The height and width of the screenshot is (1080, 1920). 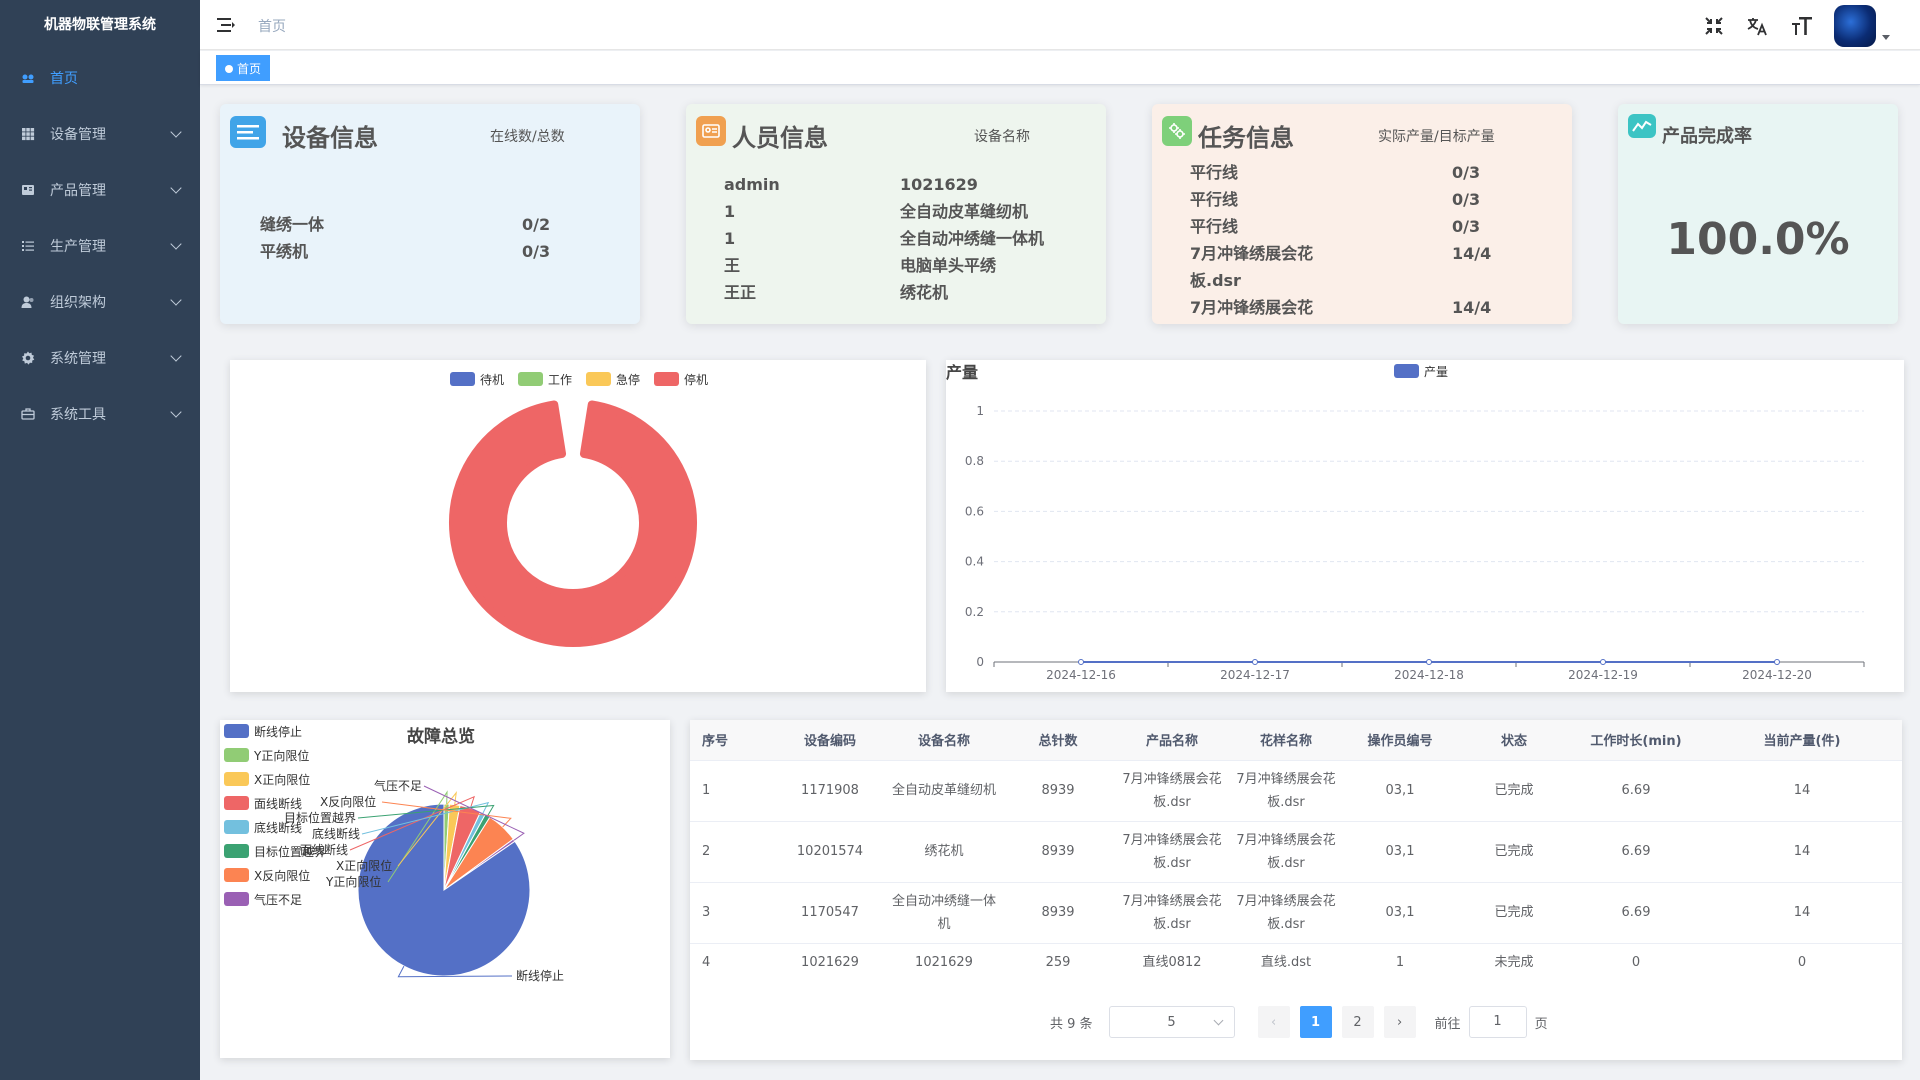 I want to click on pagination: 共 9 条 5 ‹ 1 2 › 前往 1 页, so click(x=1299, y=1022).